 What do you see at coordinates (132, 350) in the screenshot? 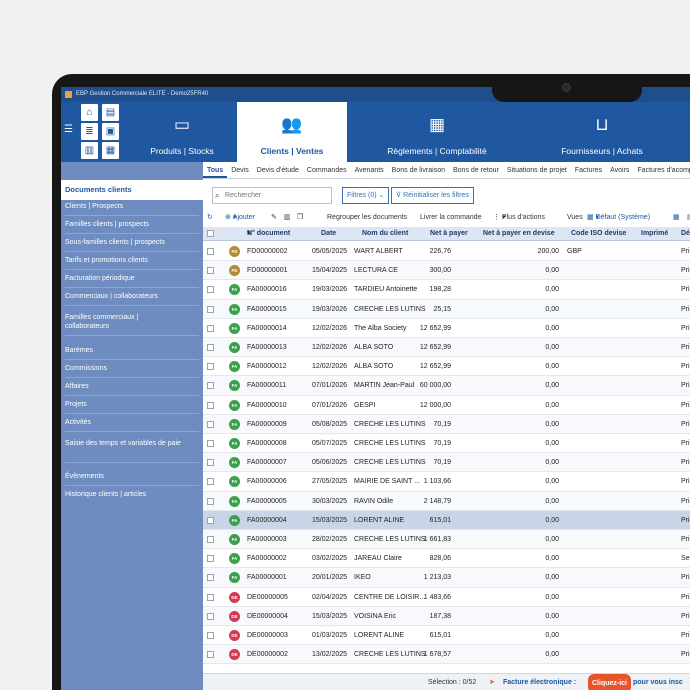
I see `sidebar-item: Barèmes` at bounding box center [132, 350].